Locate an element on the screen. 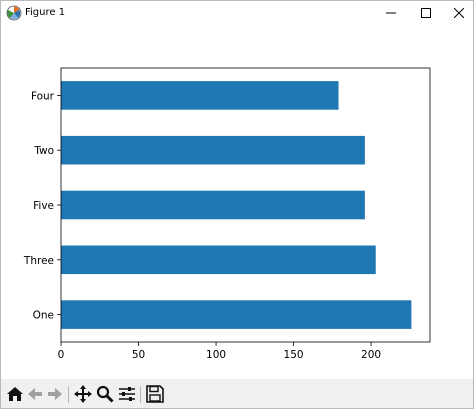 The height and width of the screenshot is (409, 474). matplotlib-icon is located at coordinates (14, 13).